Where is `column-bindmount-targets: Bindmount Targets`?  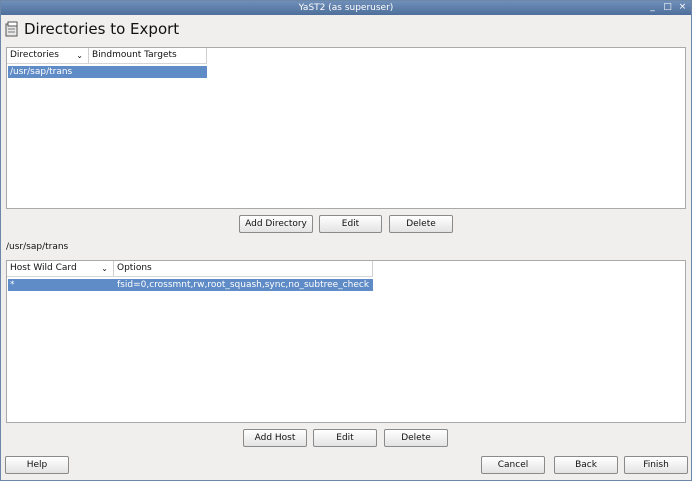 column-bindmount-targets: Bindmount Targets is located at coordinates (148, 55).